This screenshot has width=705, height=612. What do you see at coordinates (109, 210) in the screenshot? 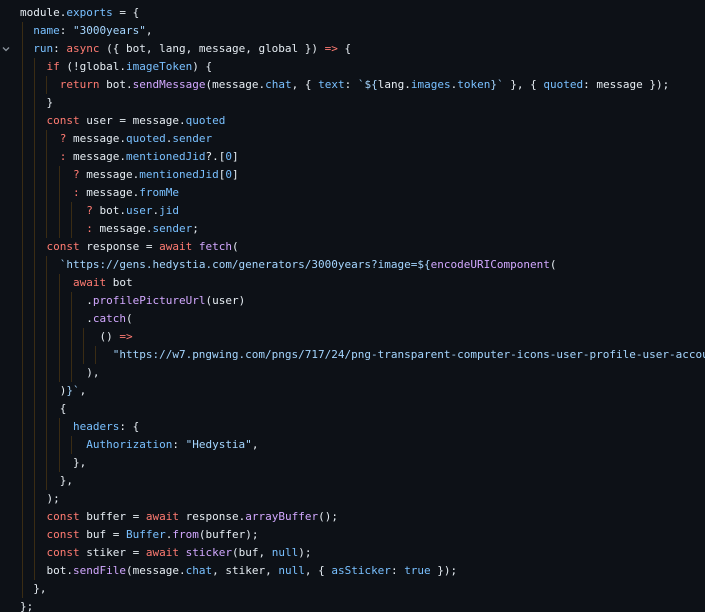
I see `code-token: bot.` at bounding box center [109, 210].